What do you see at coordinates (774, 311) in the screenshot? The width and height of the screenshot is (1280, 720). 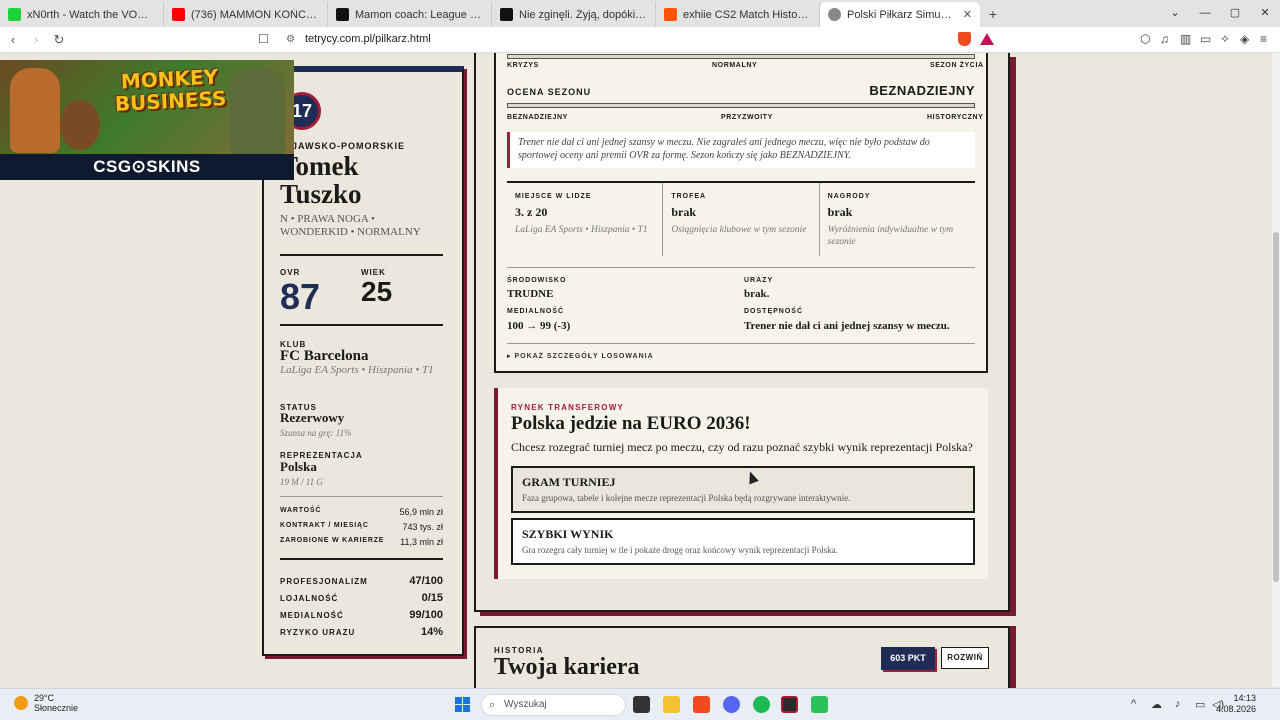 I see `availability-label: DOSTĘPNOŚĆ` at bounding box center [774, 311].